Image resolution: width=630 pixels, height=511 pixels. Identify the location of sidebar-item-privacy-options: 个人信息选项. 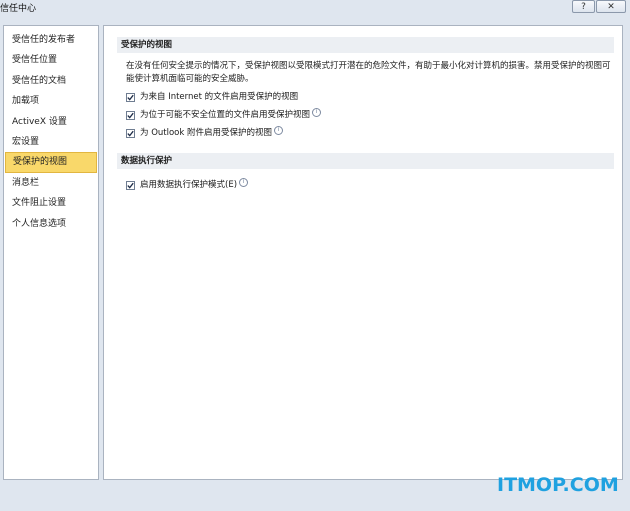
(51, 224).